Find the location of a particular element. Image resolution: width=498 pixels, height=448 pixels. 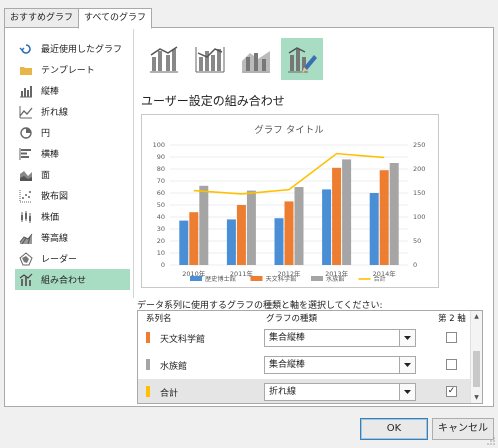

sidebar-item-column-chart: 縦棒 is located at coordinates (72, 90).